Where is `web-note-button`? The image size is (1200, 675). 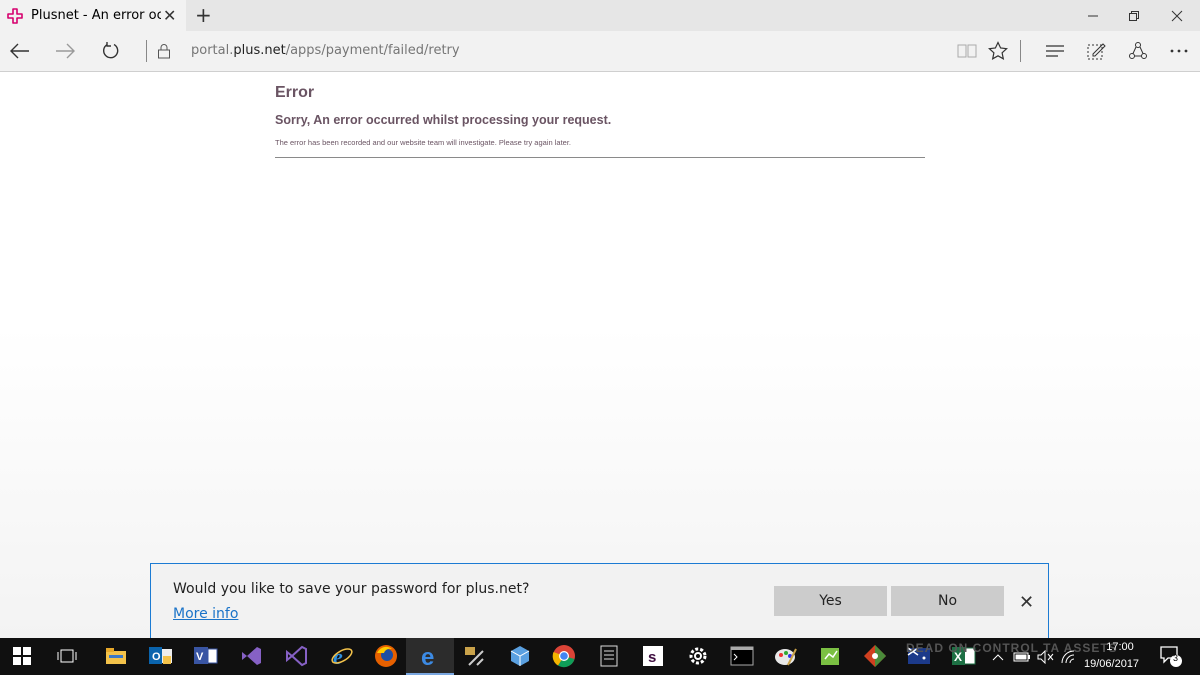 web-note-button is located at coordinates (1096, 51).